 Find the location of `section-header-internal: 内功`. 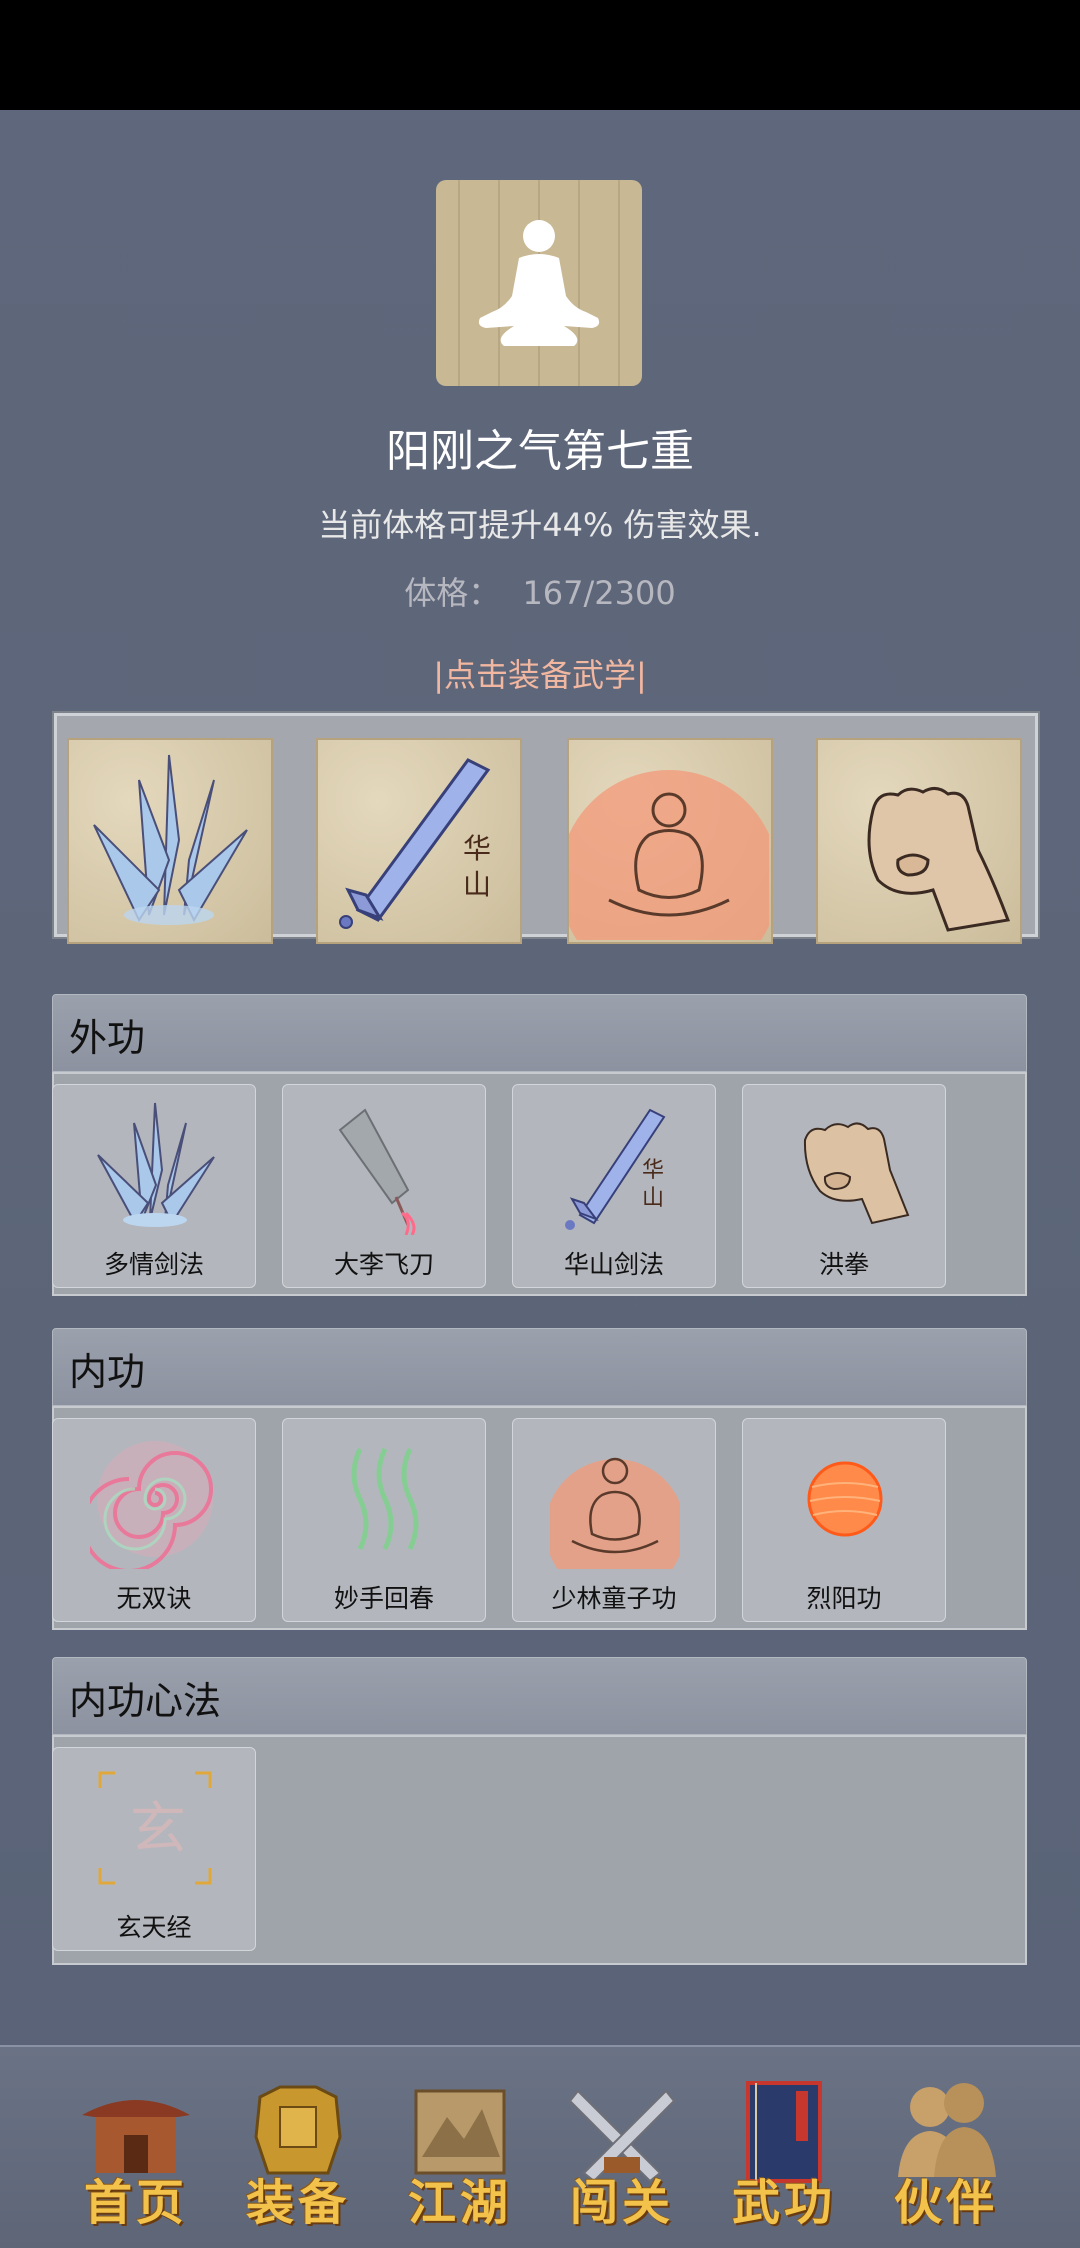

section-header-internal: 内功 is located at coordinates (539, 1367).